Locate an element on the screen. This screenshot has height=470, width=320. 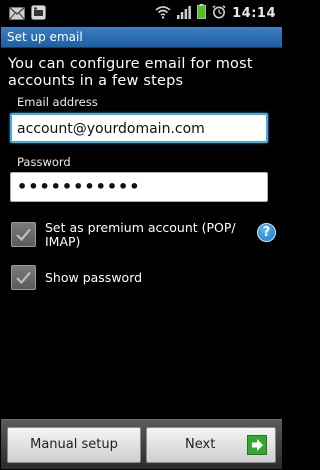
email-icon is located at coordinates (17, 14).